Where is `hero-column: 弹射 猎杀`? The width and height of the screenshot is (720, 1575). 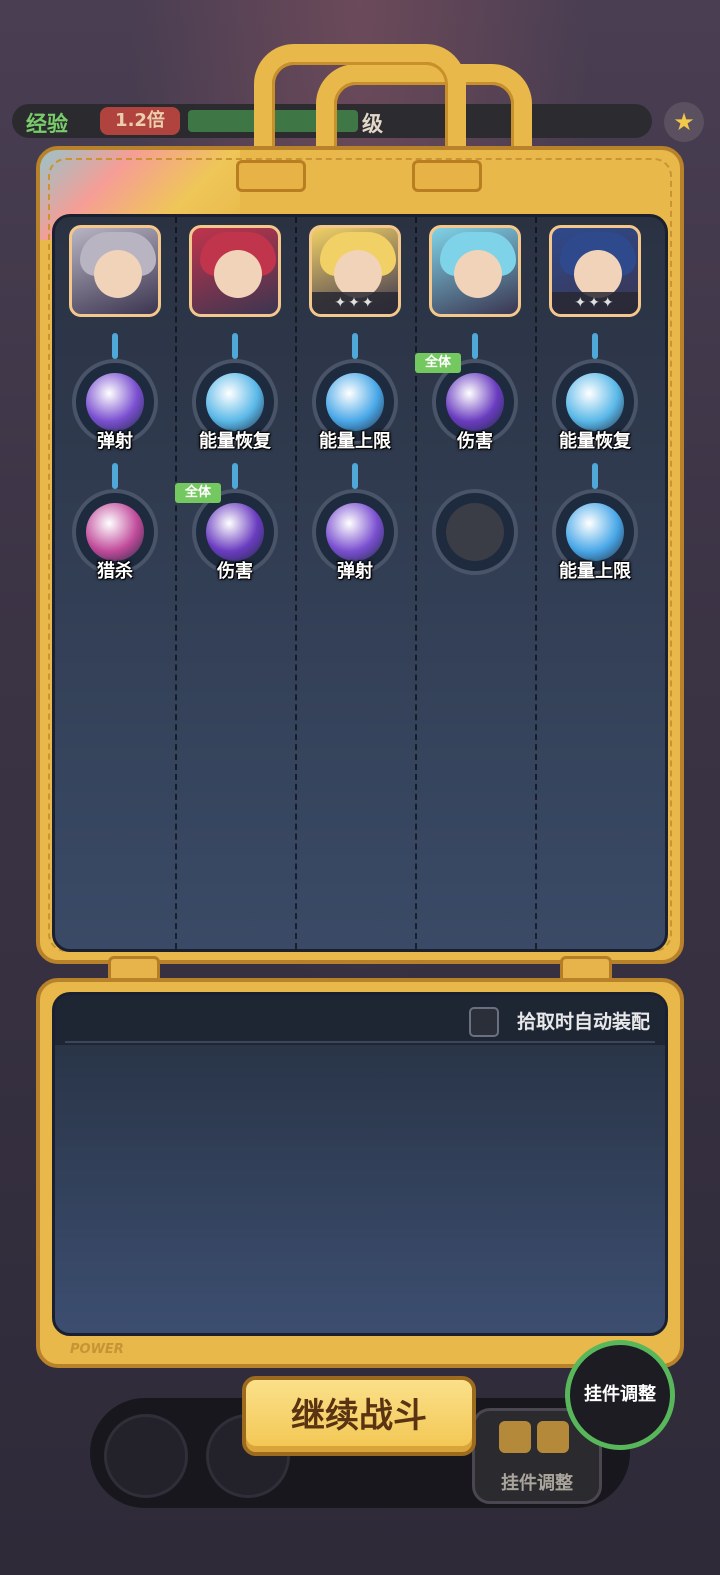
hero-column: 弹射 猎杀 is located at coordinates (116, 583).